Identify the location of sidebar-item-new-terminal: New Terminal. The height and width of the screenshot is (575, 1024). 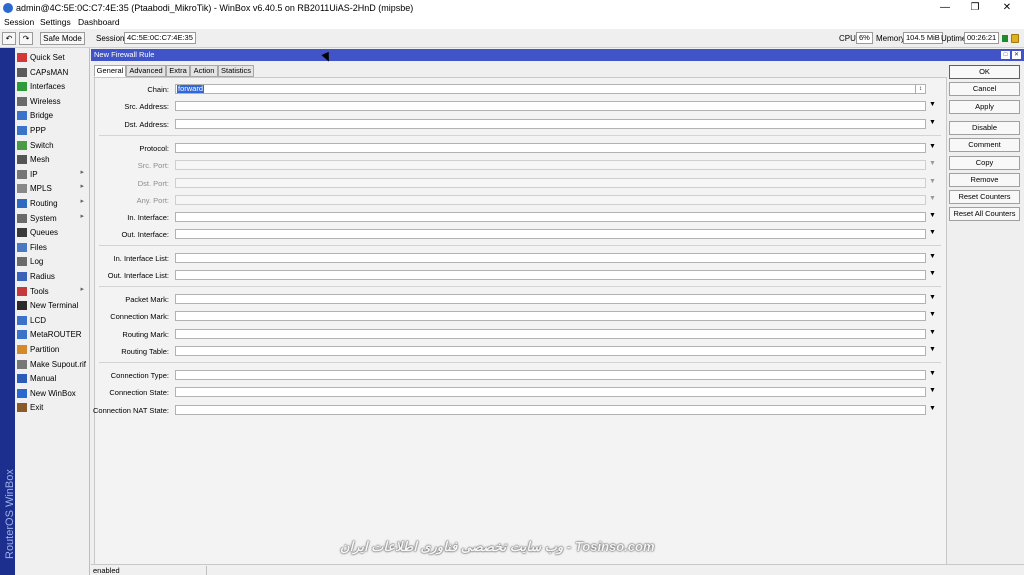
(52, 306).